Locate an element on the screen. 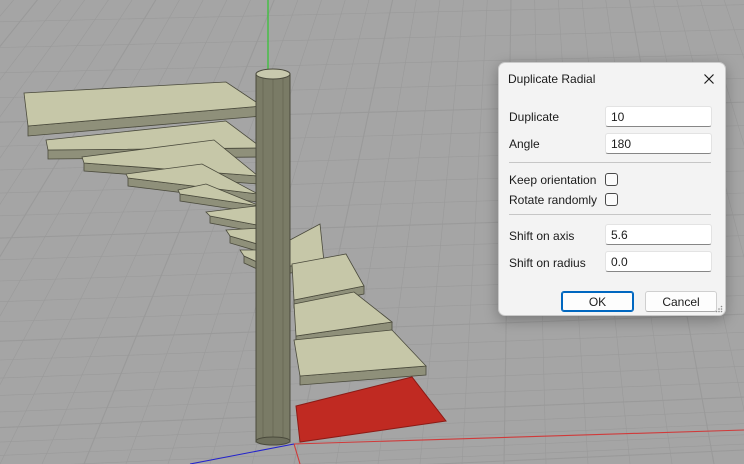  close-icon is located at coordinates (709, 79).